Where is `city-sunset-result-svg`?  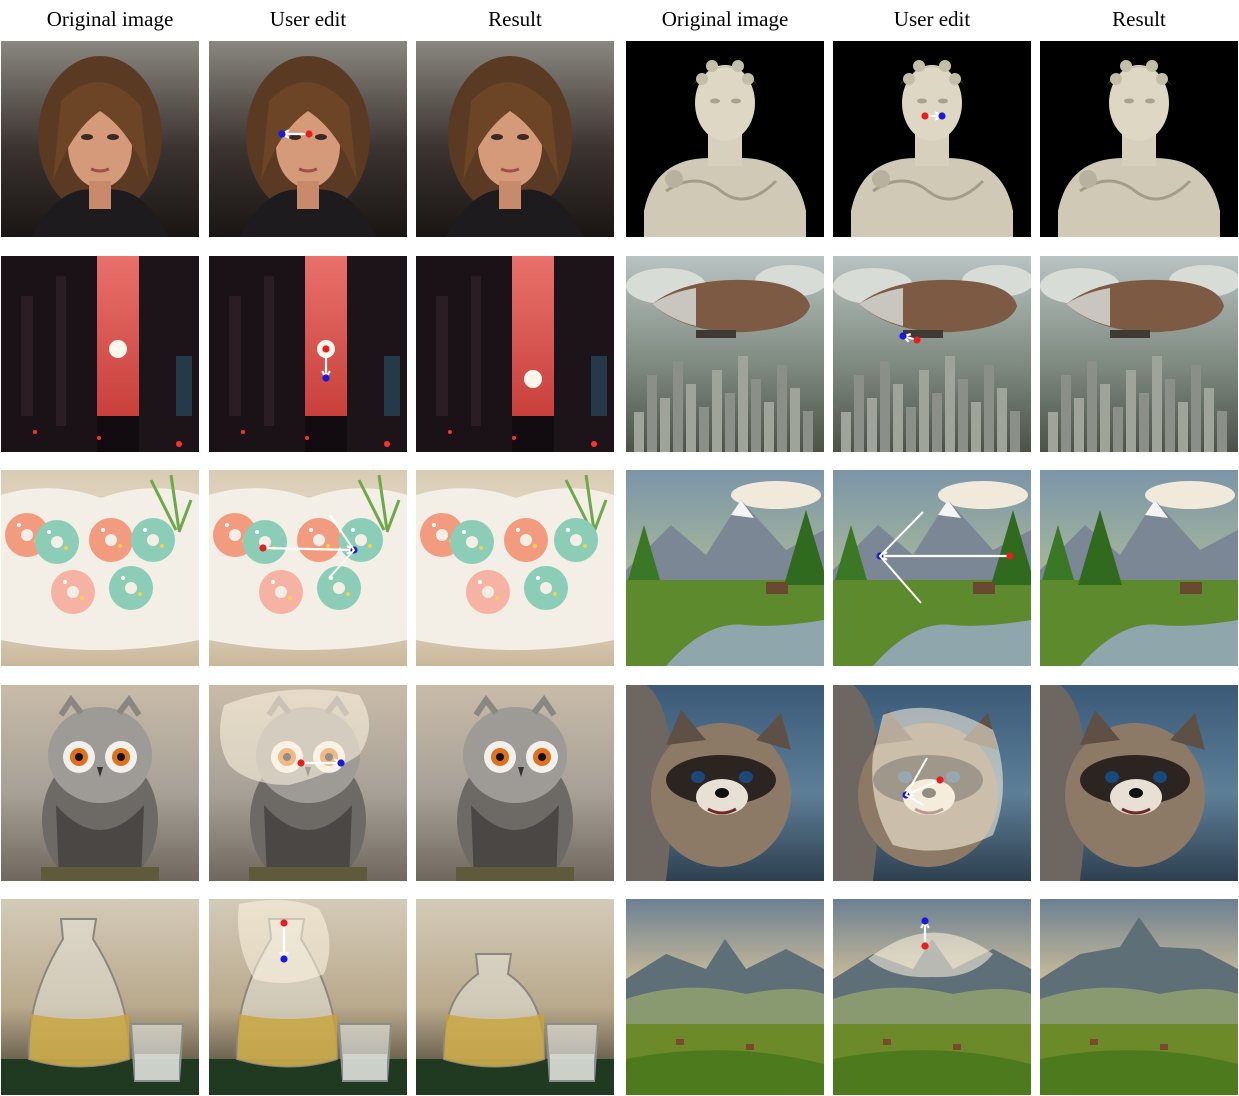 city-sunset-result-svg is located at coordinates (515, 354).